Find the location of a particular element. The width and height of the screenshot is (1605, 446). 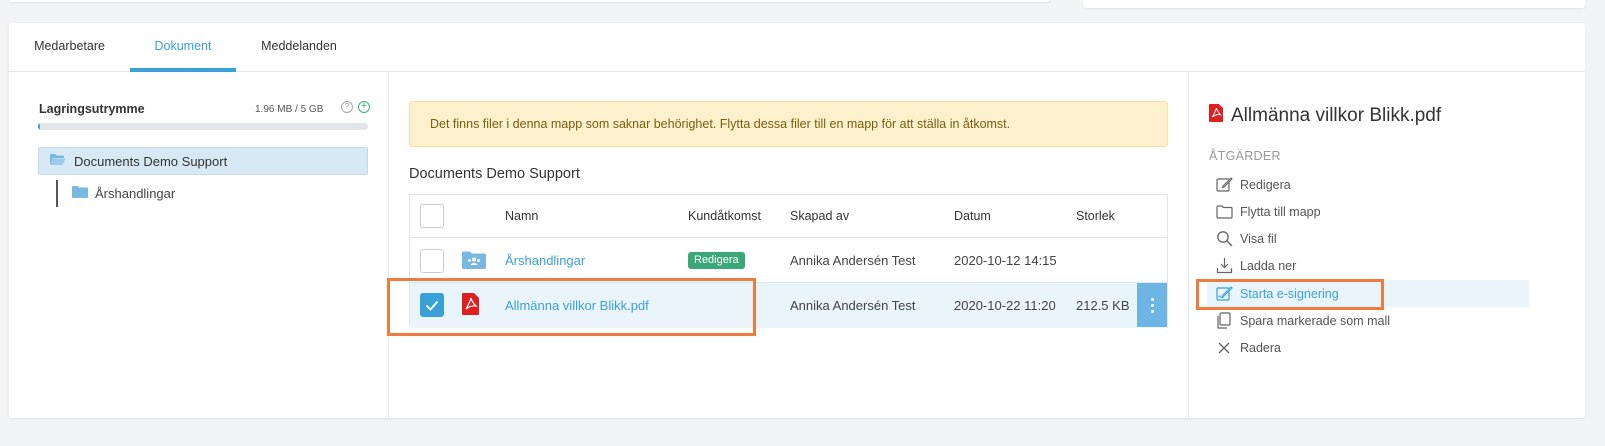

add-icon: + is located at coordinates (364, 107).